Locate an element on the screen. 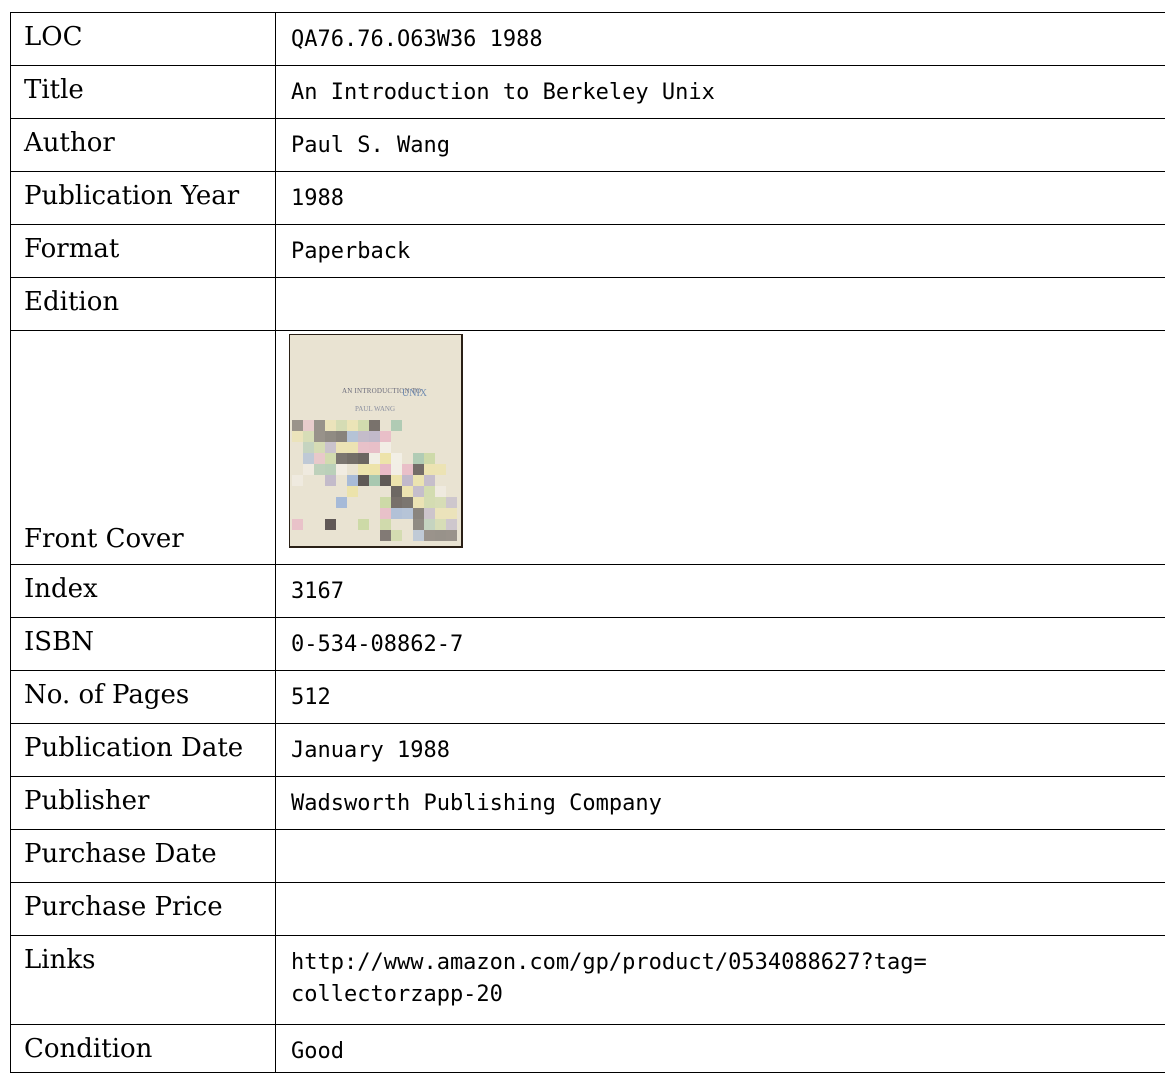 The height and width of the screenshot is (1080, 1165). publication-year-value: 1988 is located at coordinates (720, 198).